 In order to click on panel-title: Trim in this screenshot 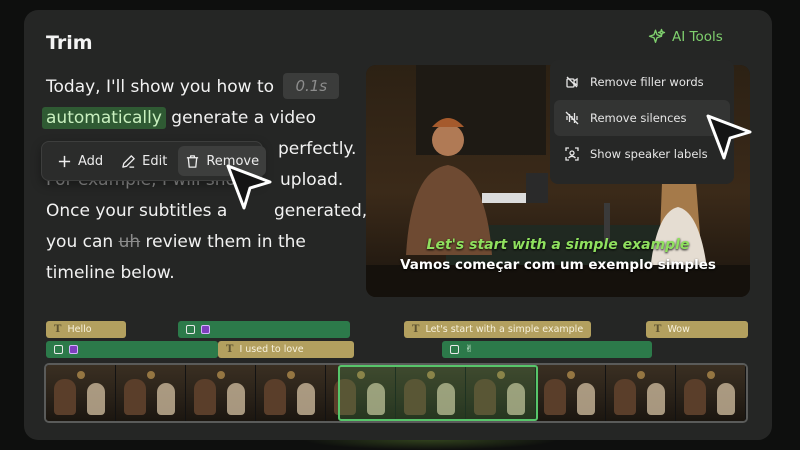, I will do `click(69, 43)`.